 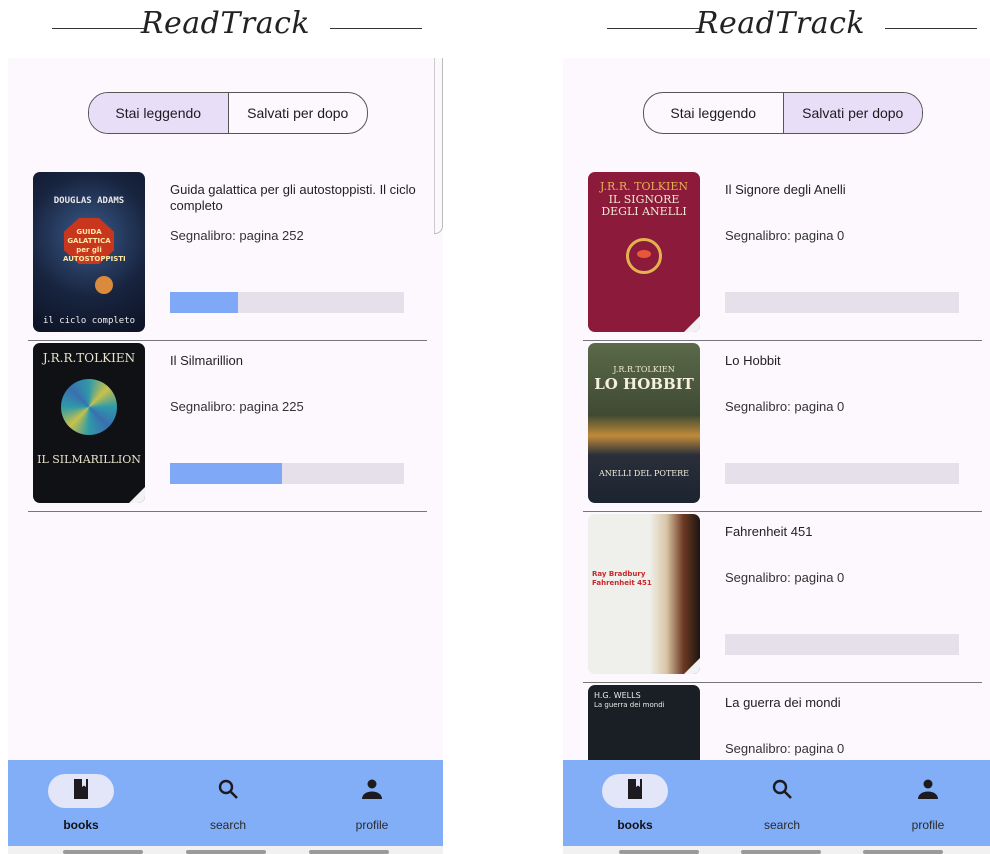 What do you see at coordinates (89, 407) in the screenshot?
I see `cover-mandala` at bounding box center [89, 407].